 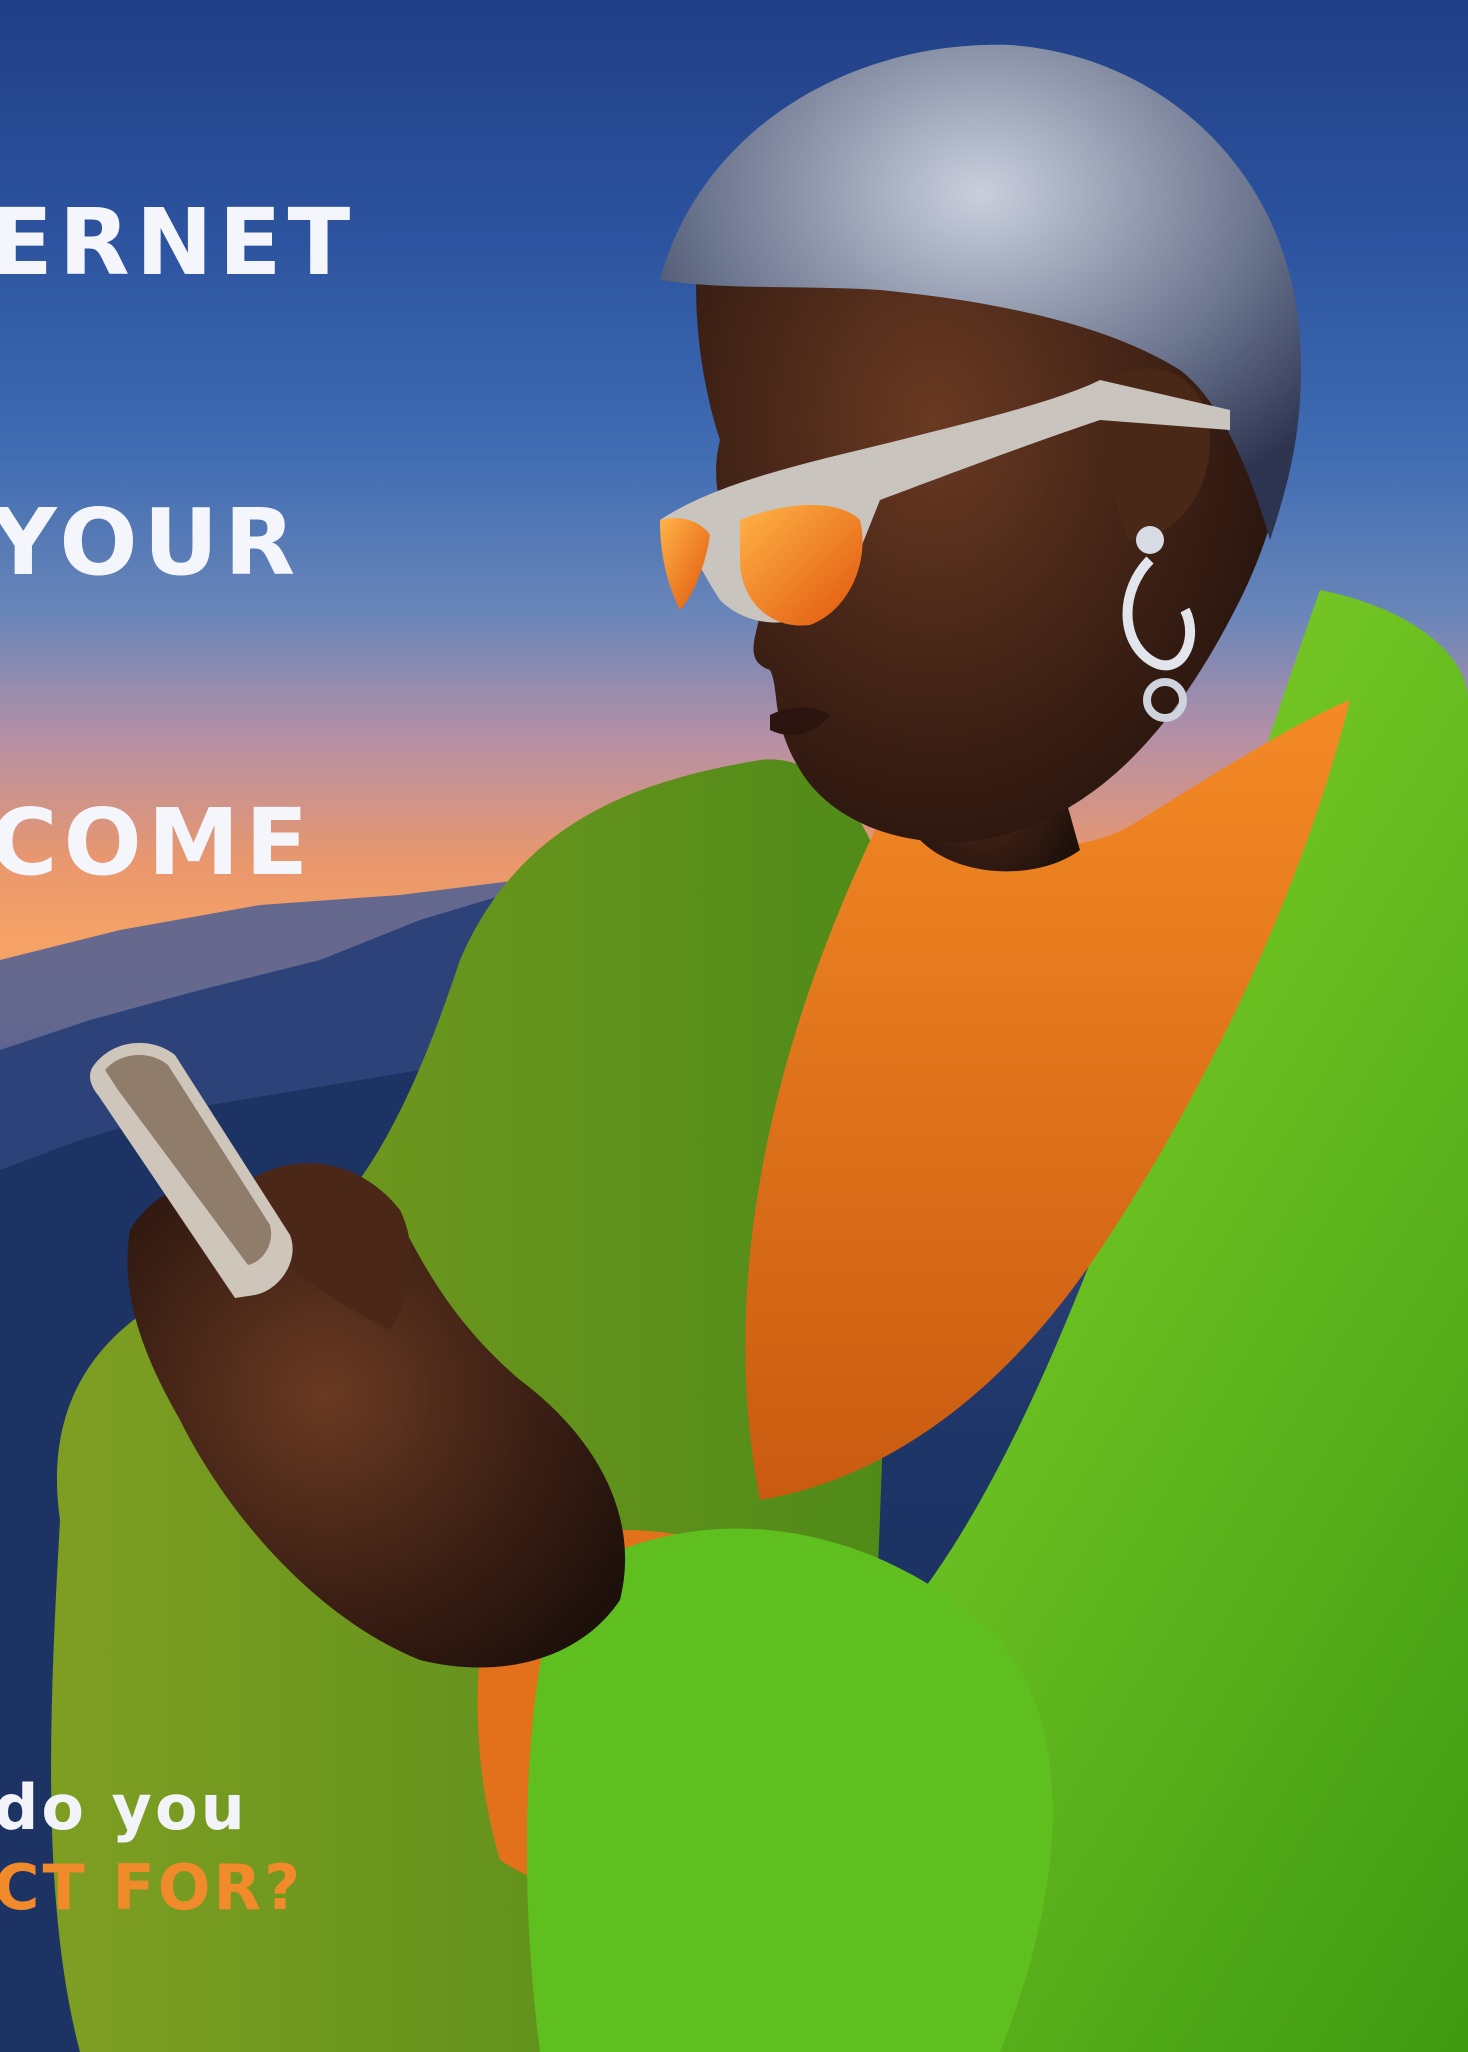 I want to click on headline-line-3: COME, so click(x=157, y=829).